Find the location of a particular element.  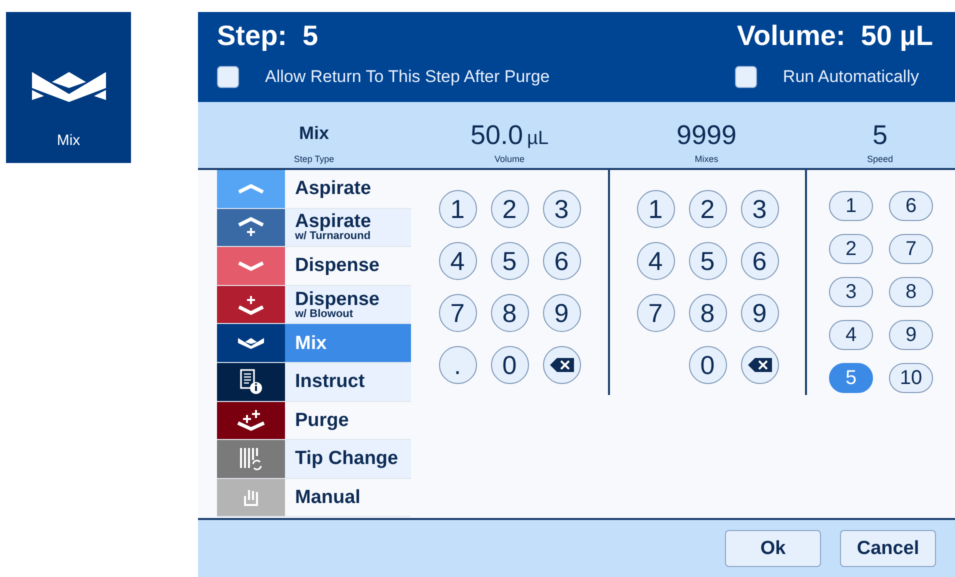

summary-caption: Volume is located at coordinates (509, 159).